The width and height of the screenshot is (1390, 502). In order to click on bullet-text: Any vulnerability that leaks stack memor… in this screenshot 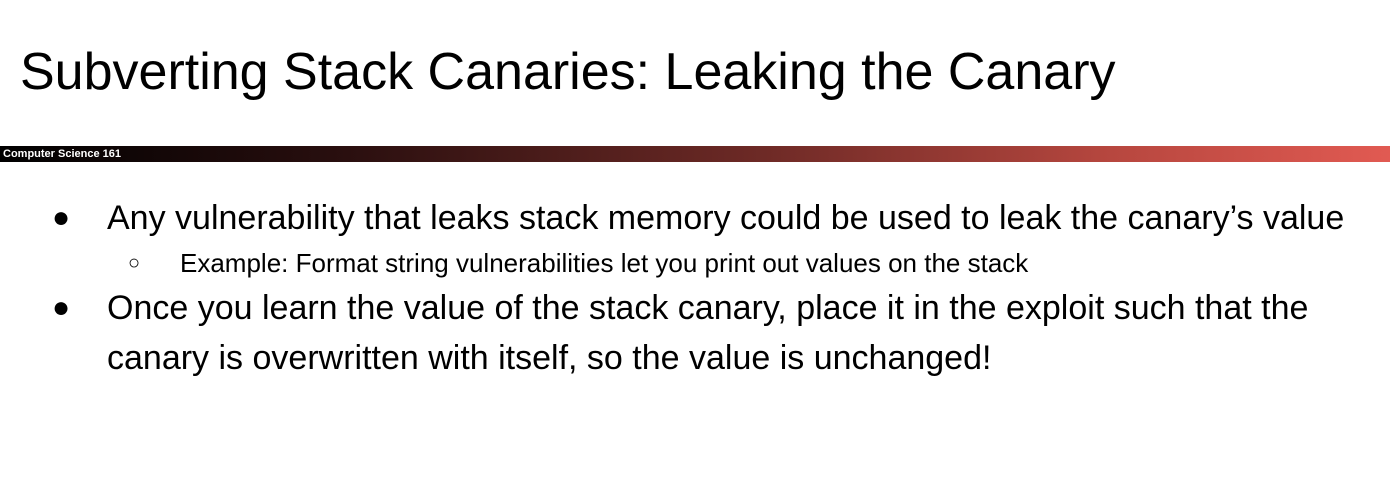, I will do `click(726, 218)`.